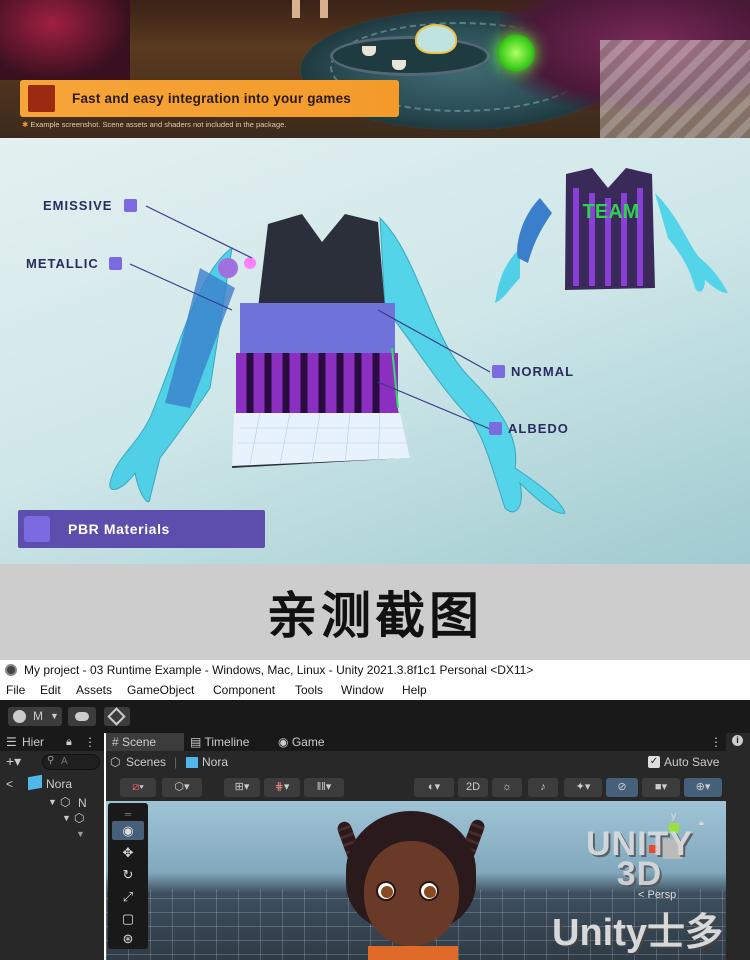 This screenshot has height=960, width=750. What do you see at coordinates (543, 371) in the screenshot?
I see `label-normal: NORMAL` at bounding box center [543, 371].